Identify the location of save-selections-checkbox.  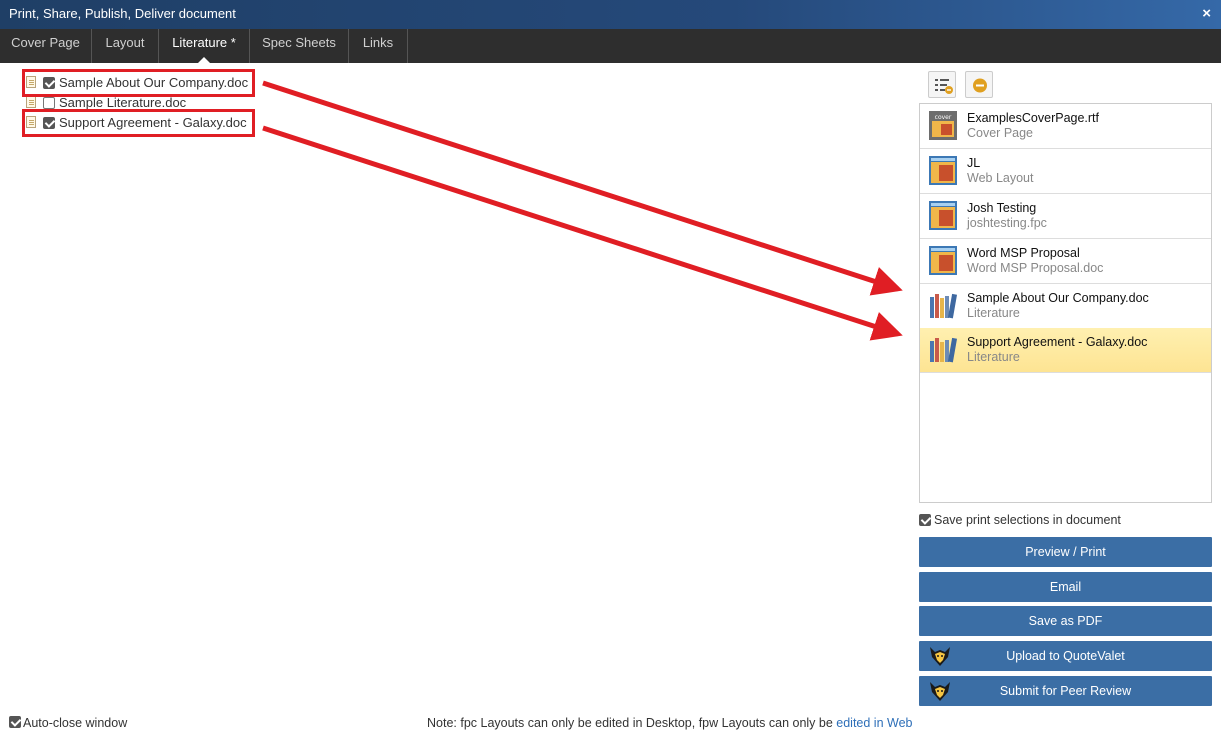
(925, 520).